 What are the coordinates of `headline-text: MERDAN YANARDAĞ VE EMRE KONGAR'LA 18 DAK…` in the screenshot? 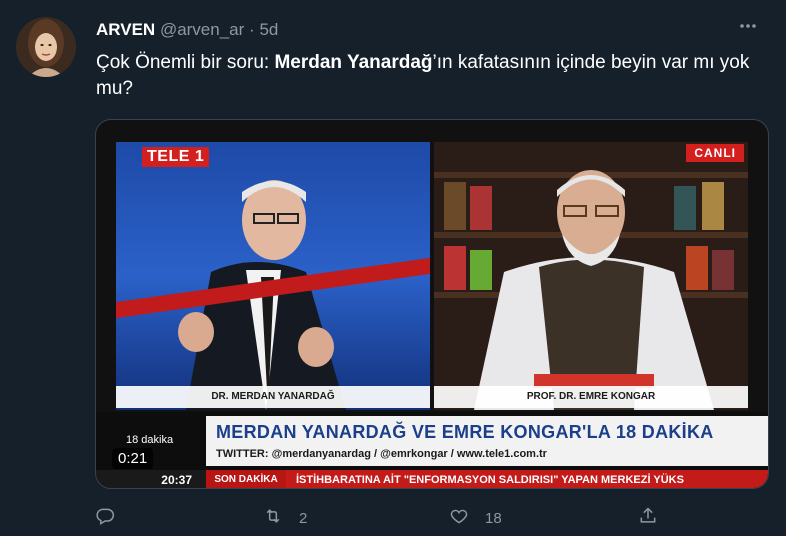 It's located at (465, 432).